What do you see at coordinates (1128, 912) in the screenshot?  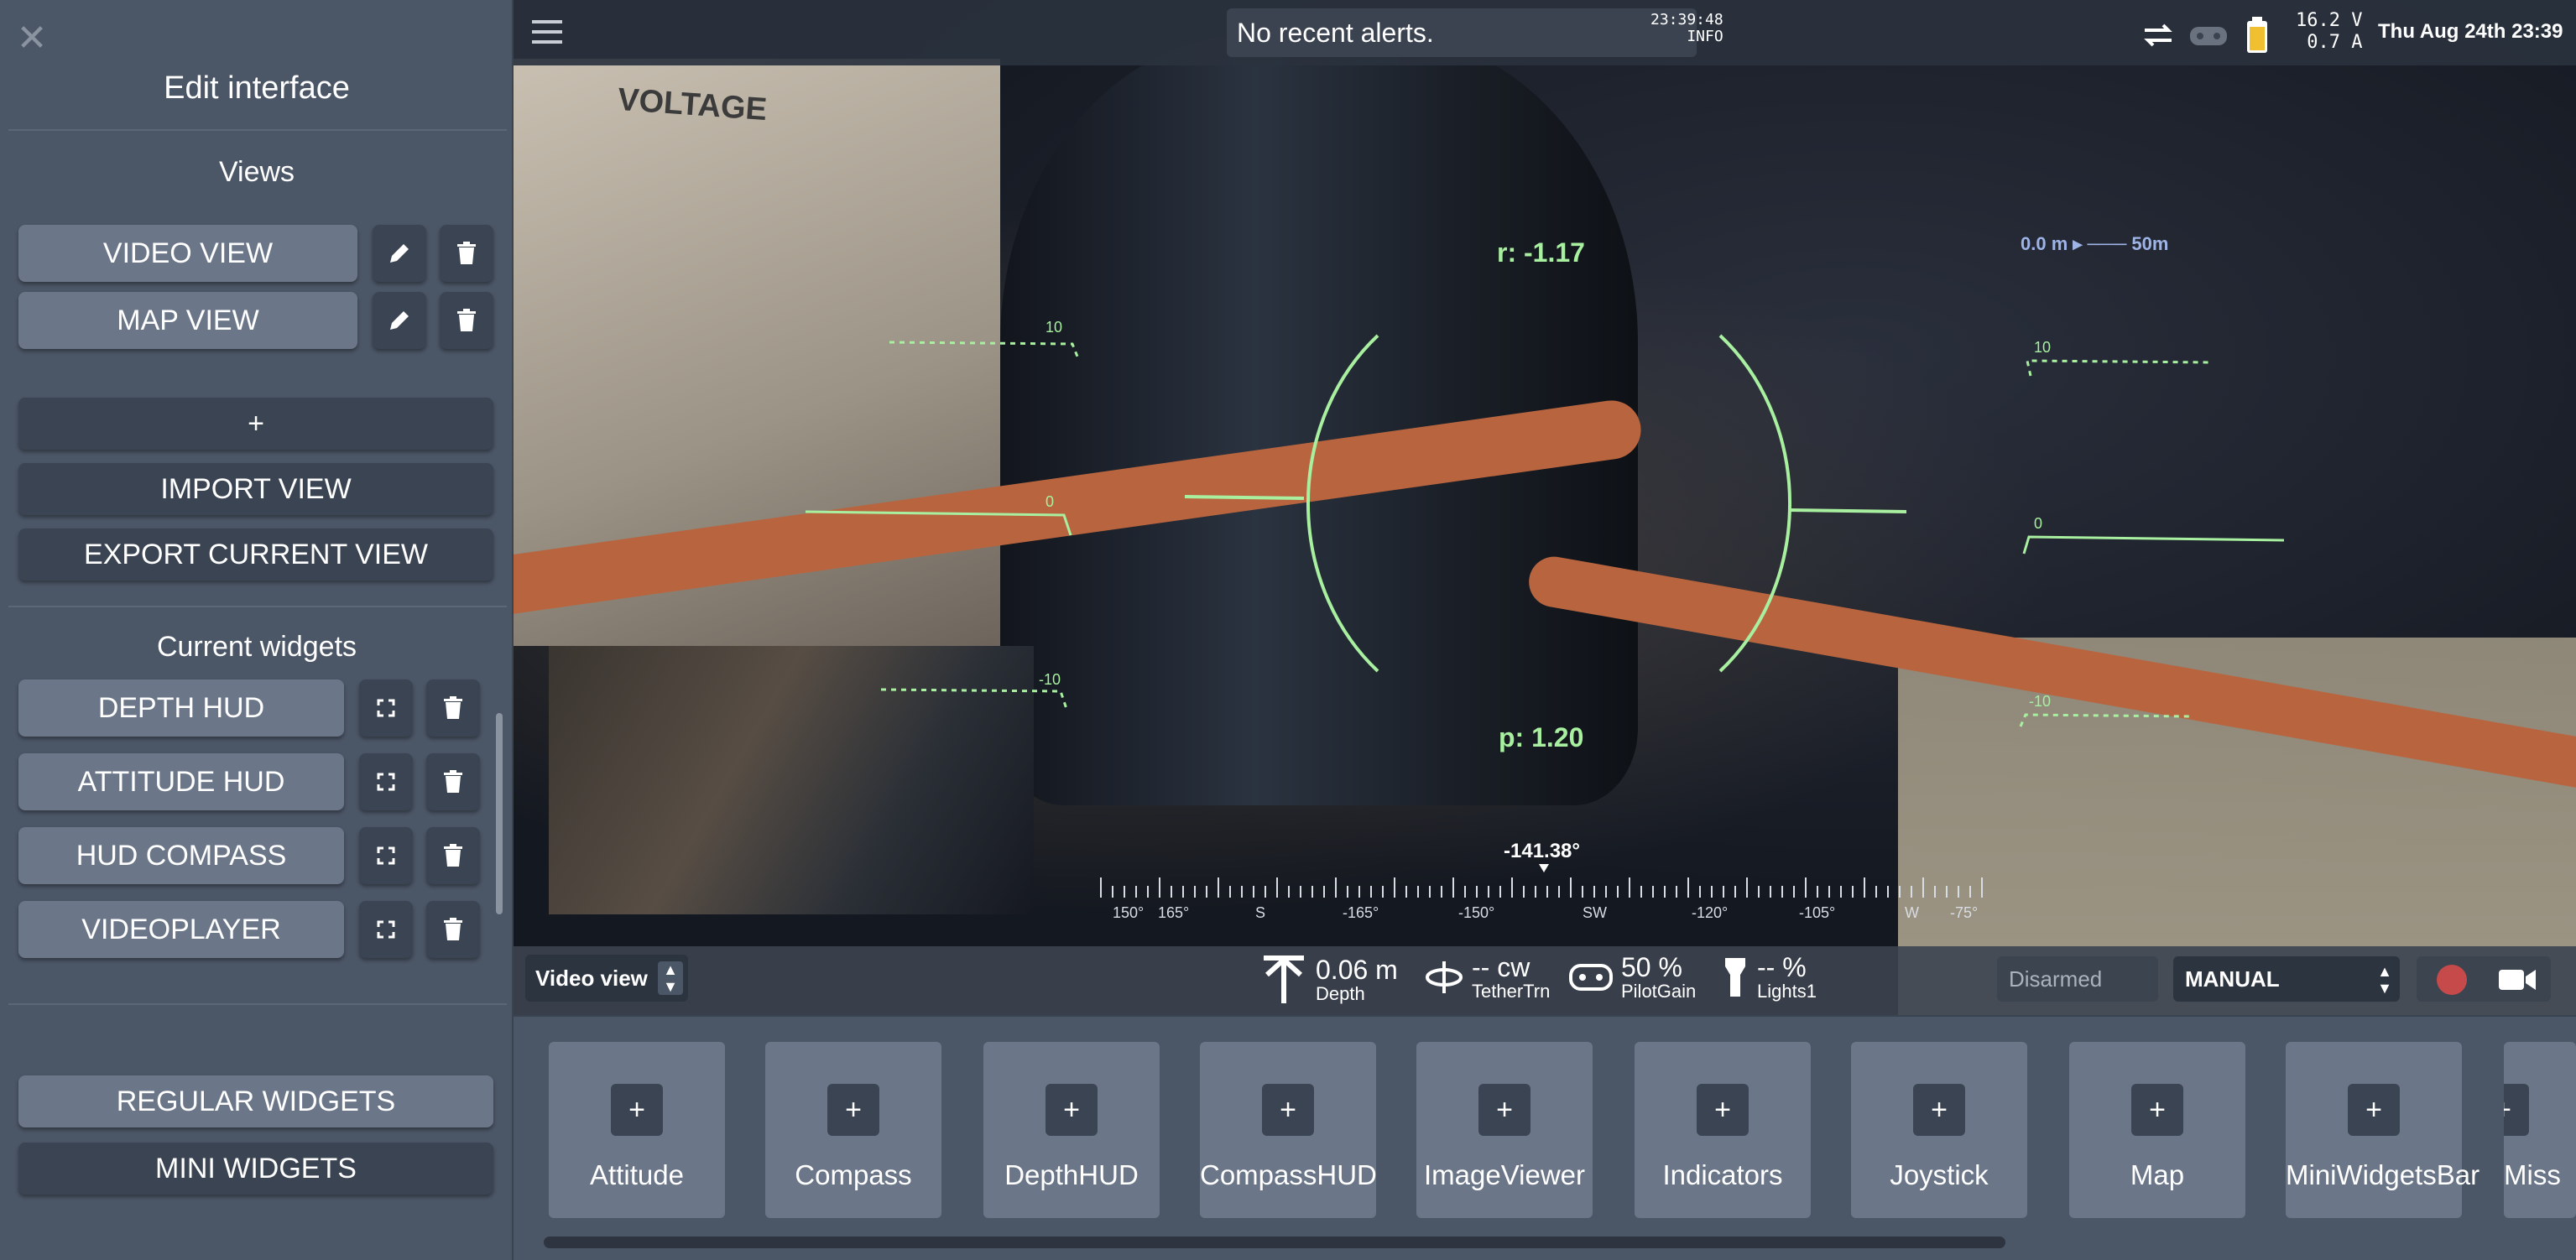 I see `compass-tick-label: 150°` at bounding box center [1128, 912].